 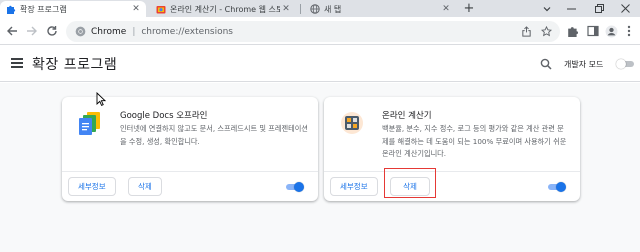 I want to click on calculator-icon, so click(x=352, y=123).